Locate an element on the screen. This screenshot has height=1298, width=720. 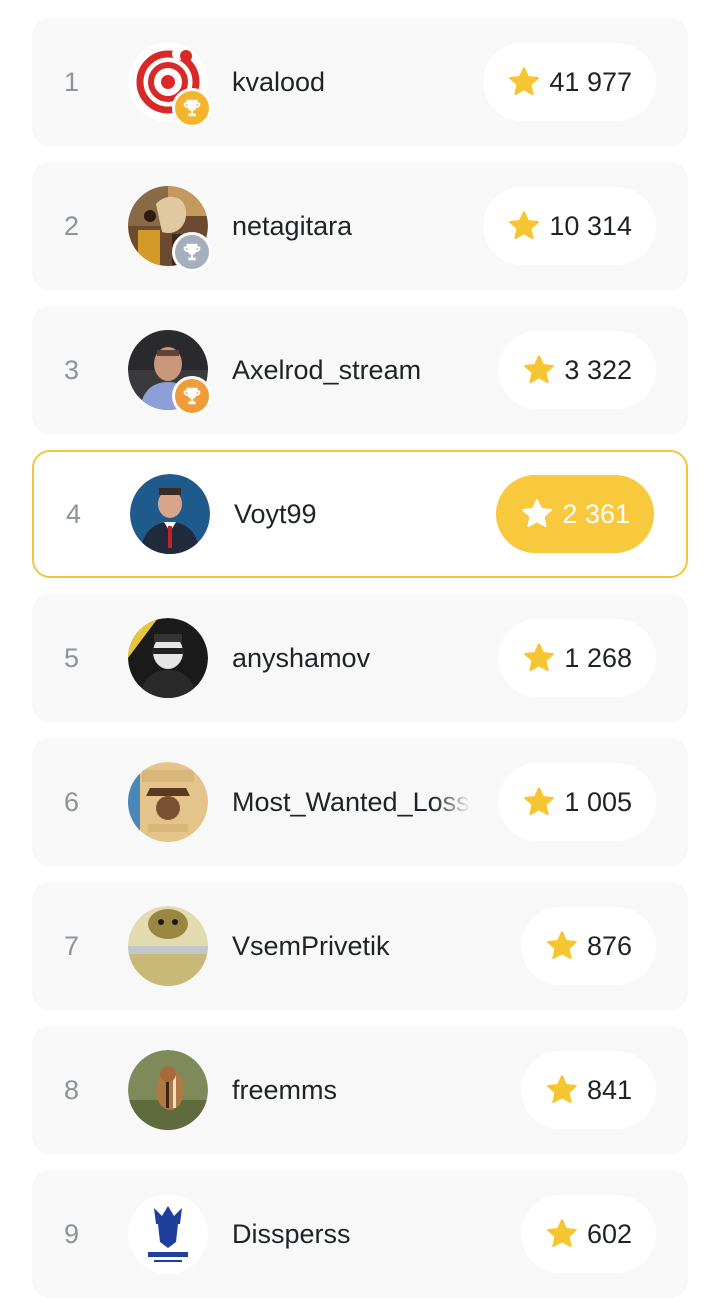
username: Axelrod_stream is located at coordinates (327, 369).